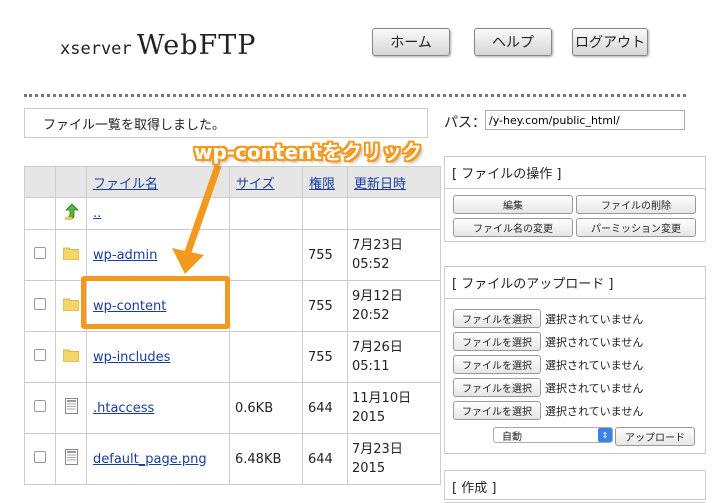  Describe the element at coordinates (128, 357) in the screenshot. I see `file-link: wp-includes` at that location.